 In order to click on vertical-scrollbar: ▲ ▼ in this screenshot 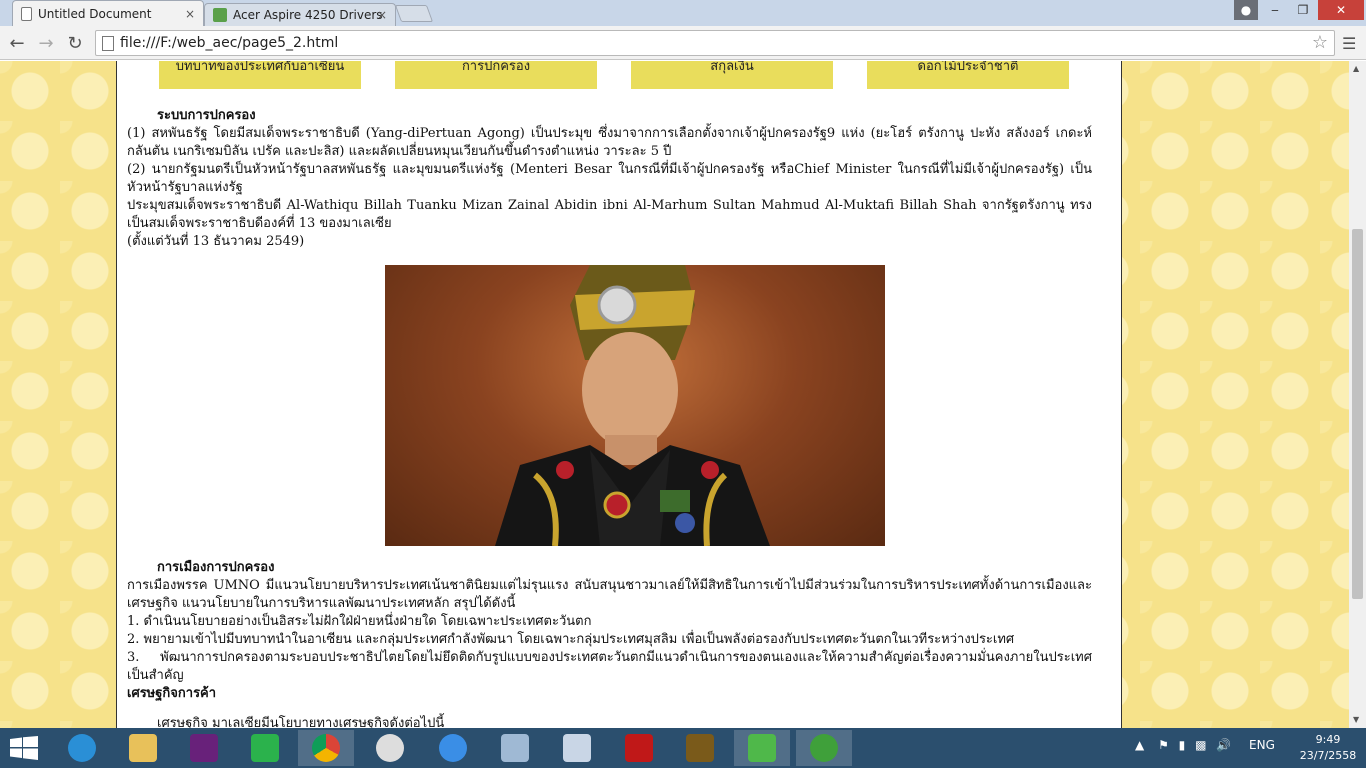, I will do `click(1357, 394)`.